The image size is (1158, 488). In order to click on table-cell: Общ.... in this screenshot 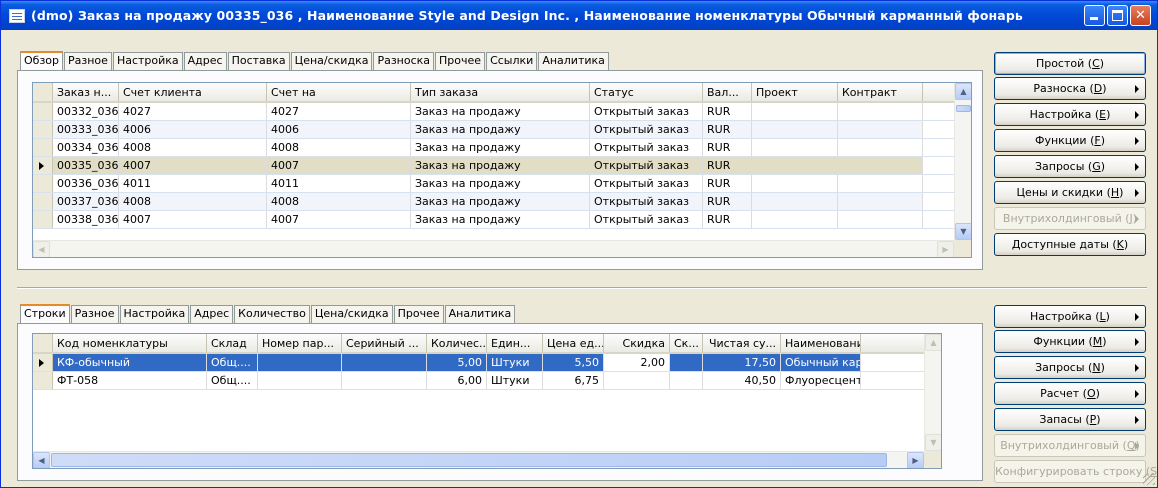, I will do `click(232, 362)`.